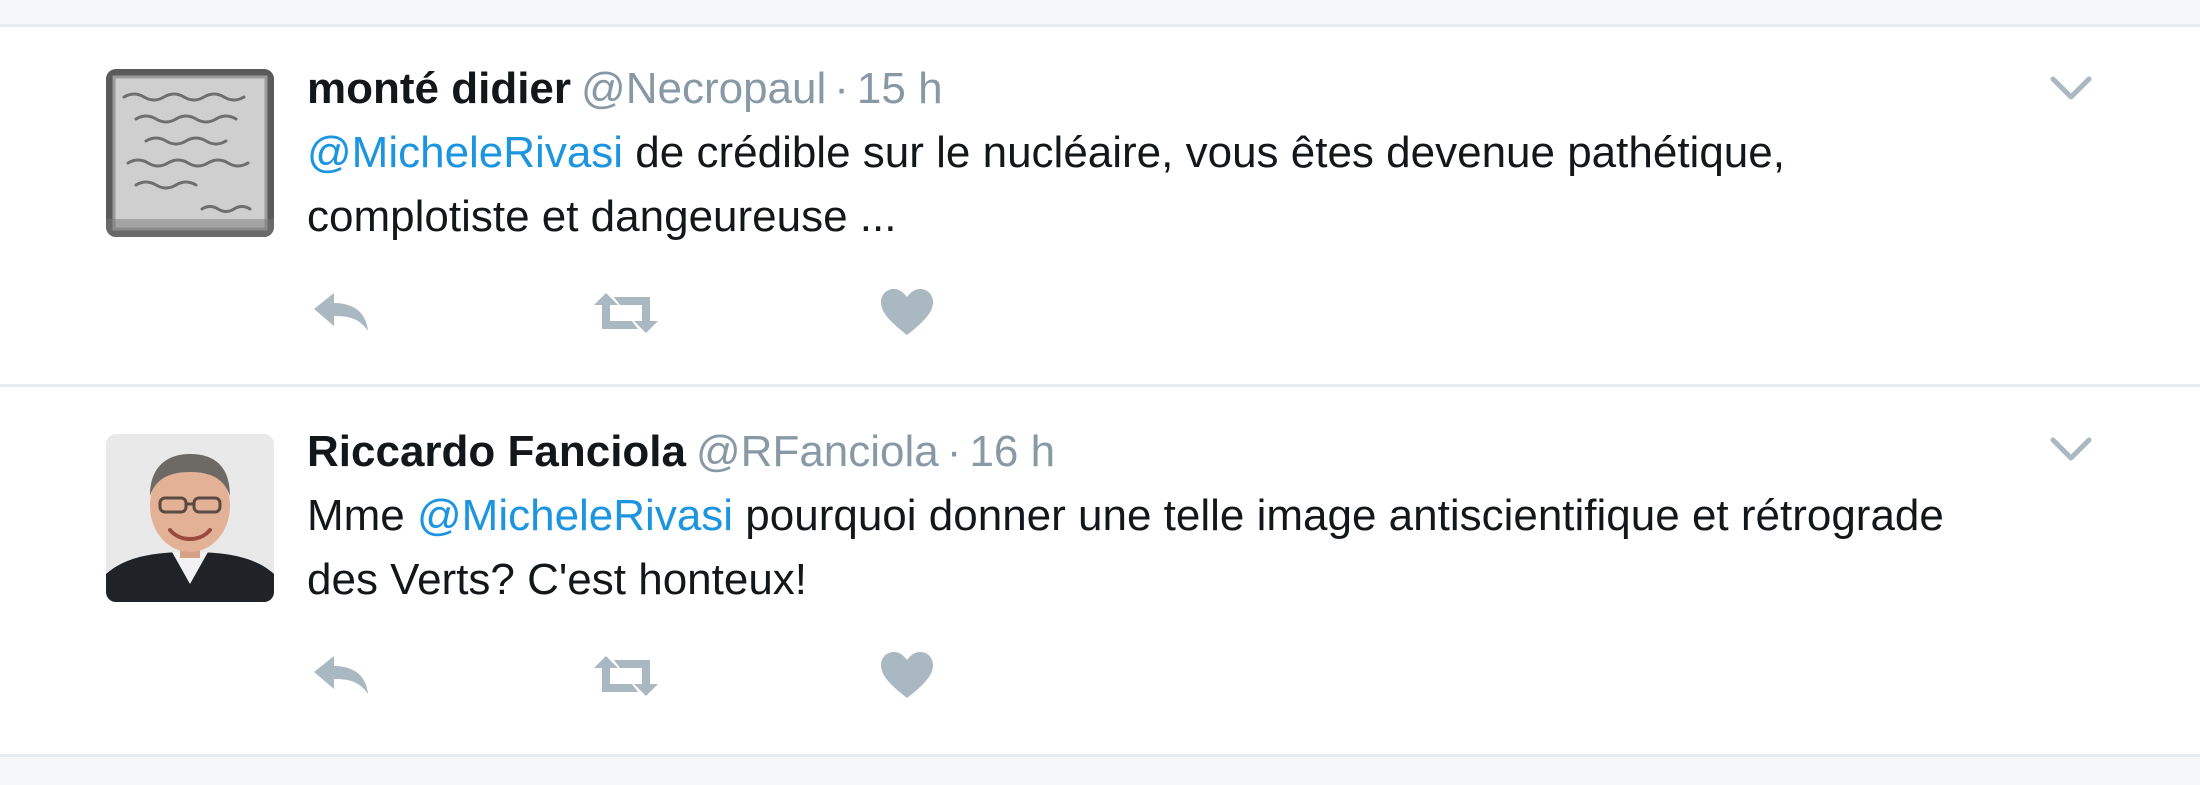  Describe the element at coordinates (496, 451) in the screenshot. I see `fullname: Riccardo Fanciola` at that location.